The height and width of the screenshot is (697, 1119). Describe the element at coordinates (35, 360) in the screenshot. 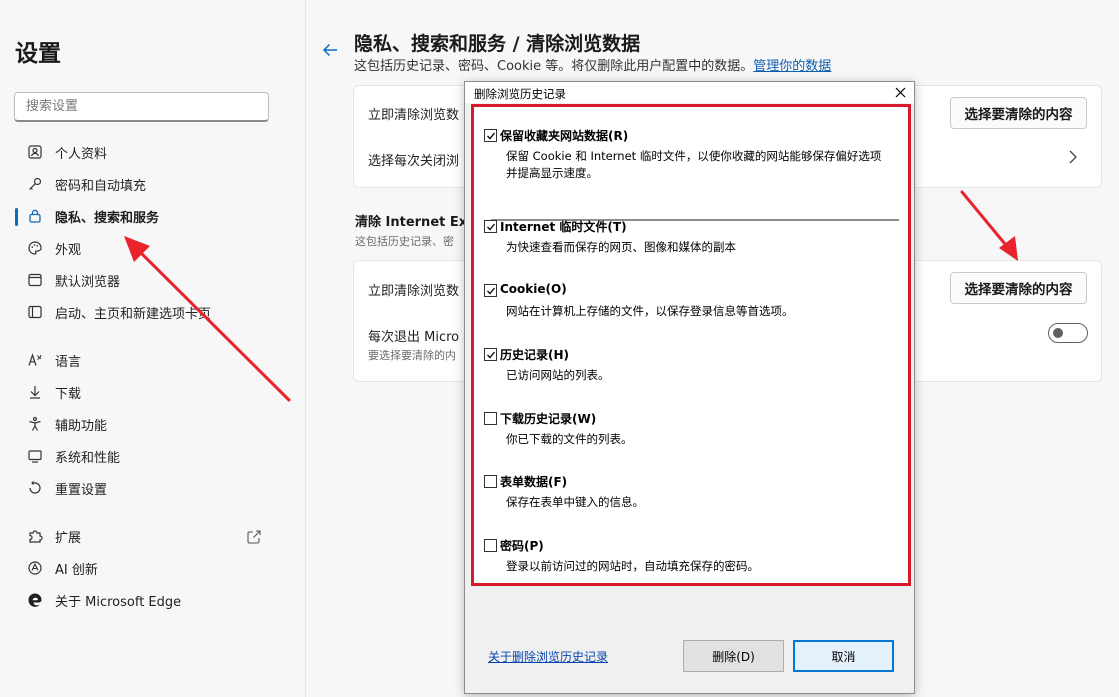

I see `language-icon` at that location.